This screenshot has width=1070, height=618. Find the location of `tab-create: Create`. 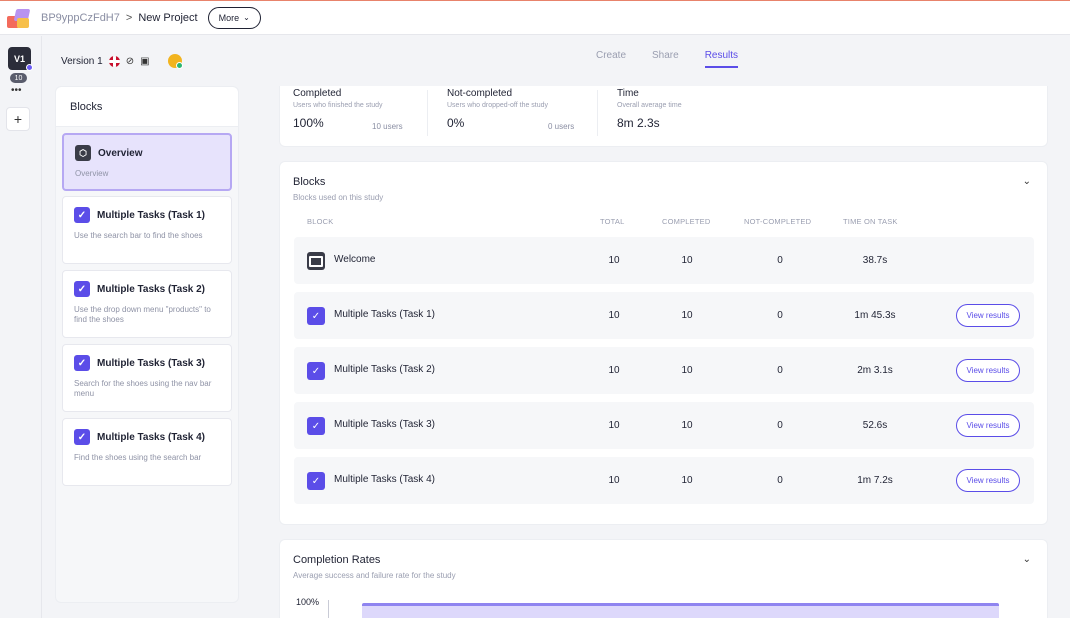

tab-create: Create is located at coordinates (611, 59).